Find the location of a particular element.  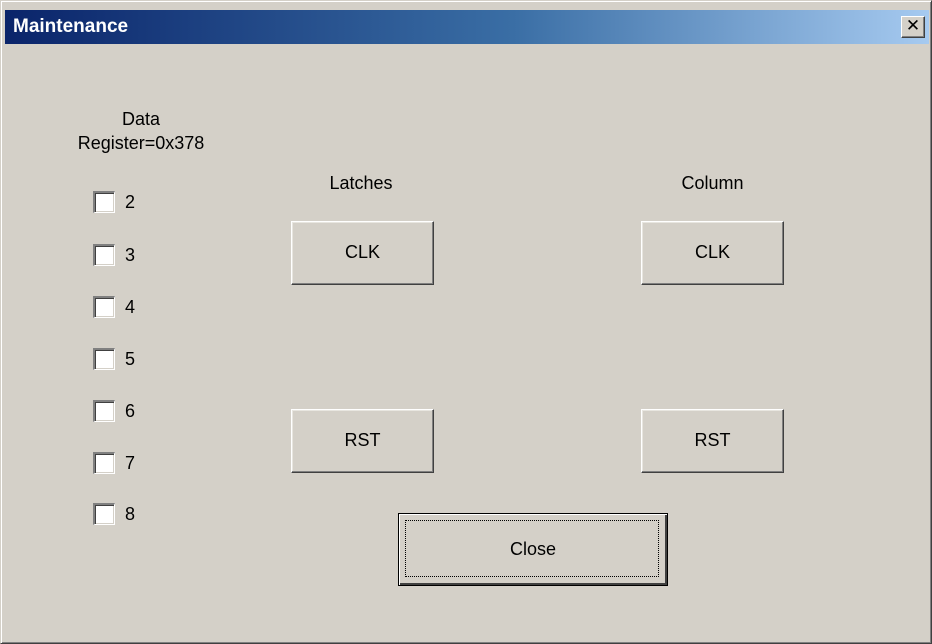

checkbox-label: 4 is located at coordinates (130, 307).